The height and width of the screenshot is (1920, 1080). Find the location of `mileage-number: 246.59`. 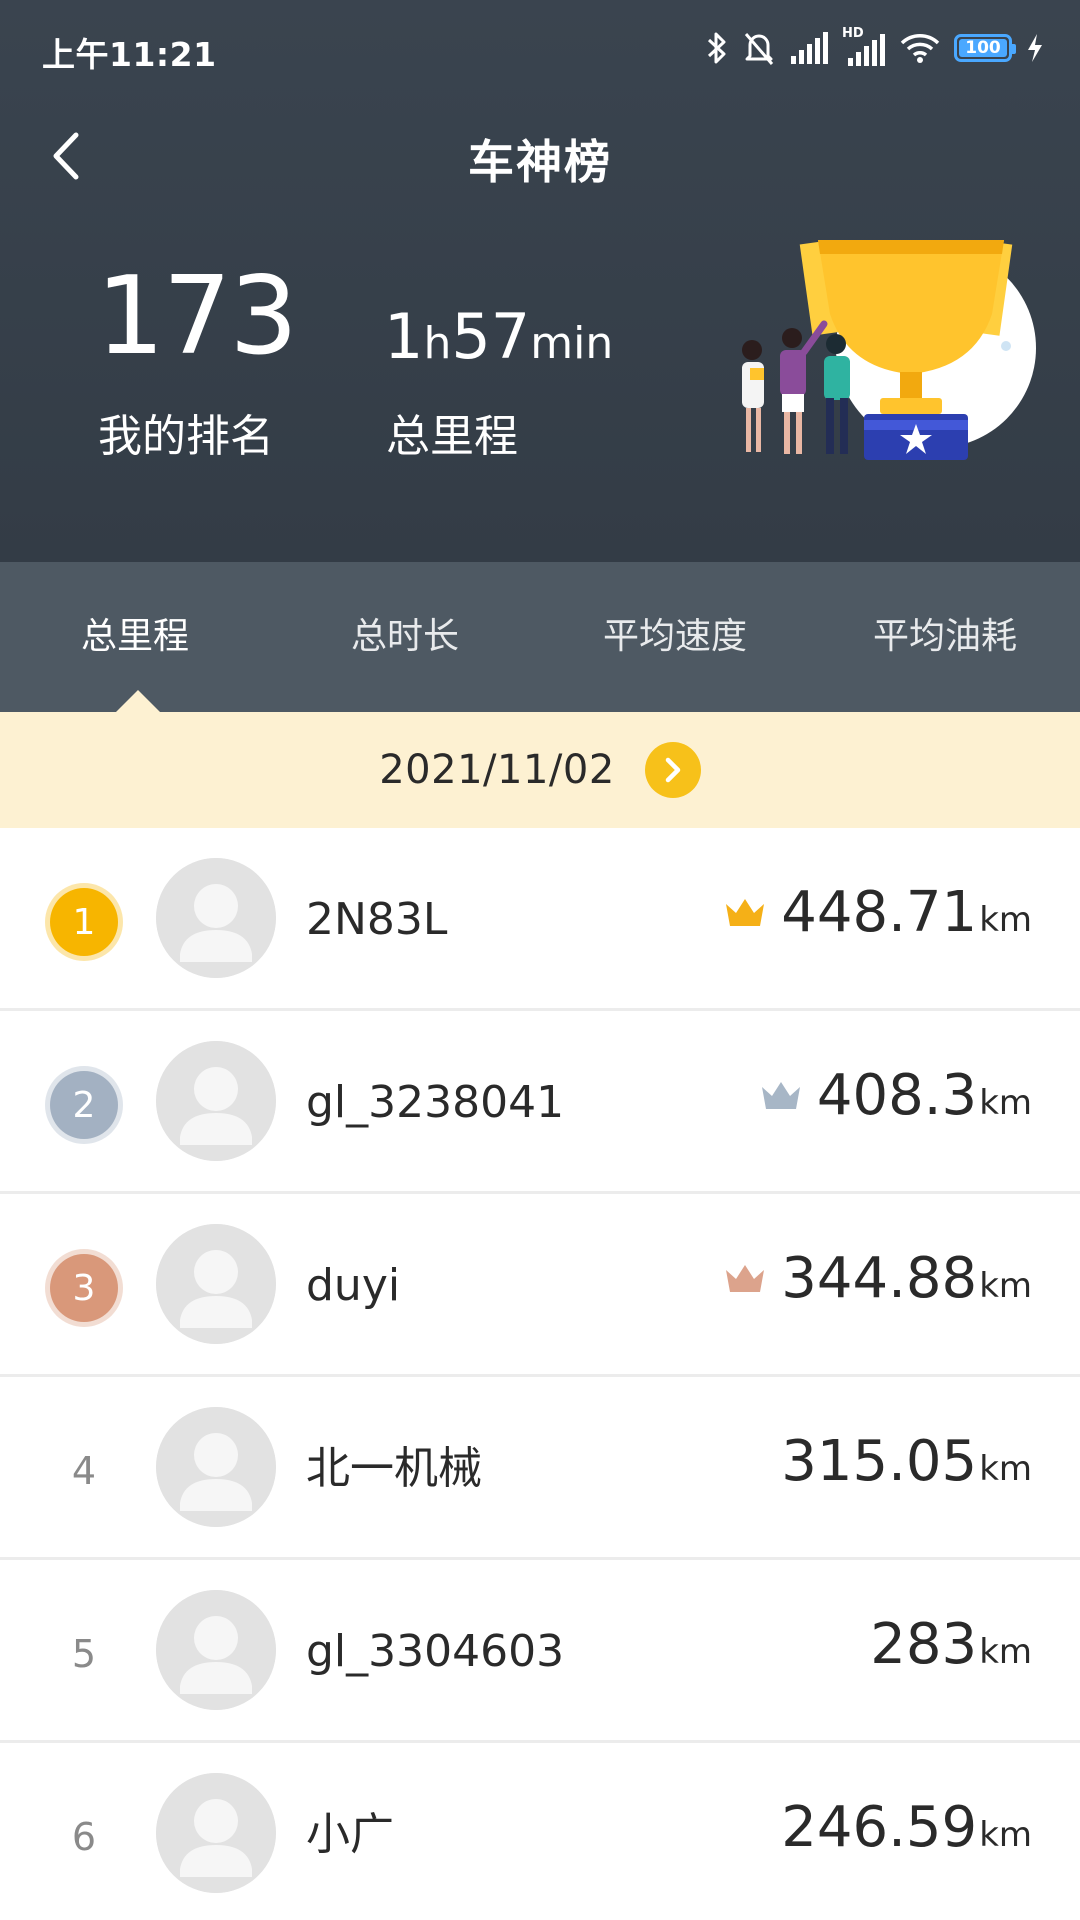

mileage-number: 246.59 is located at coordinates (879, 1827).